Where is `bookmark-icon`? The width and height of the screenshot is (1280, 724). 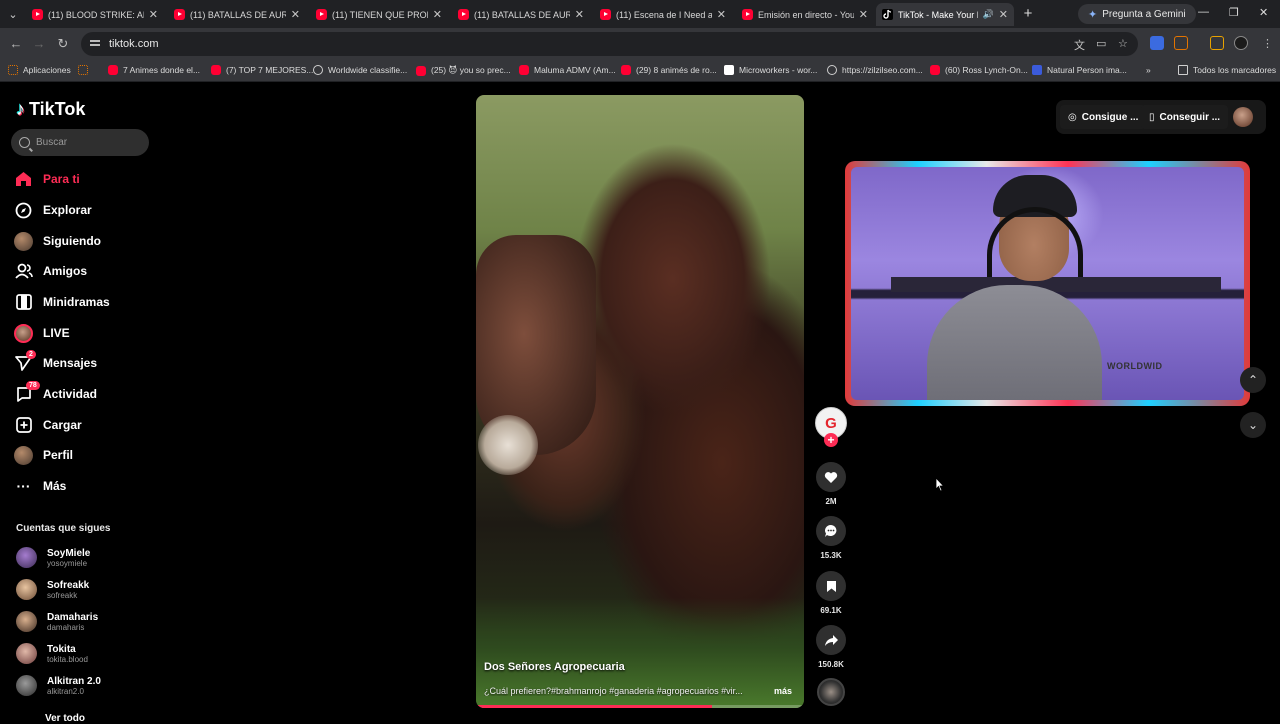
bookmark-icon is located at coordinates (831, 586).